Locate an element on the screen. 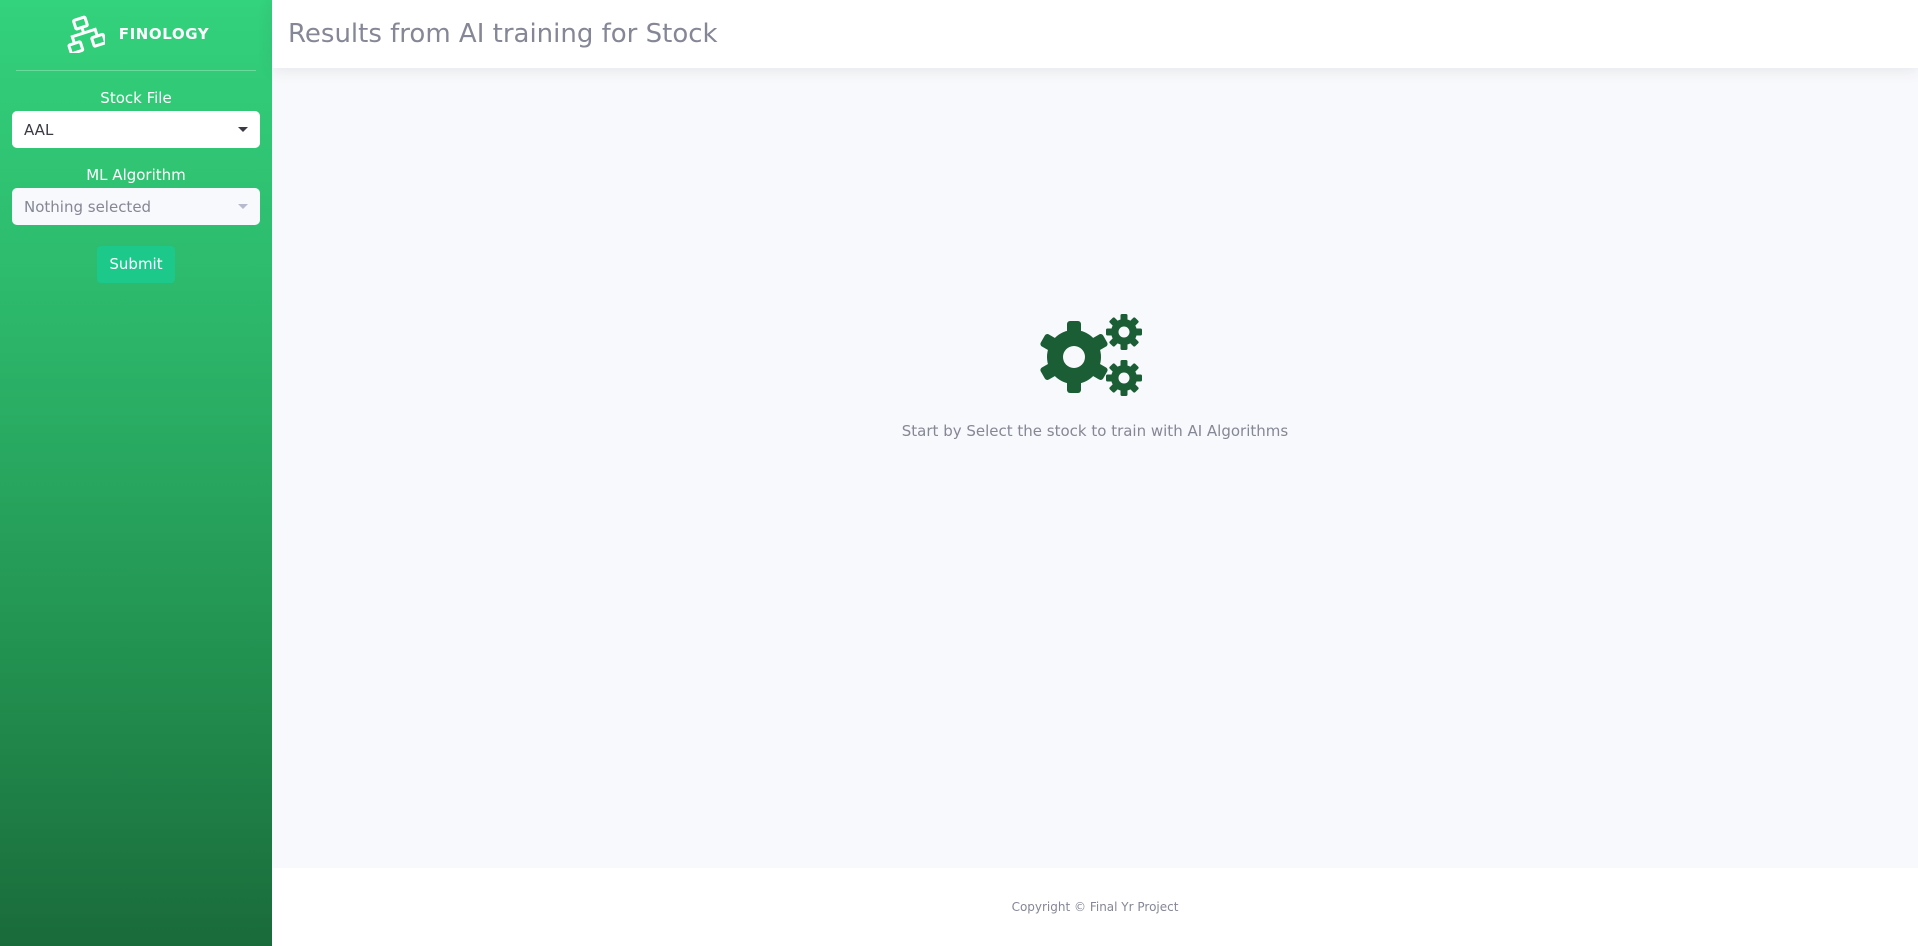 The image size is (1918, 946). ml-algorithm-select: Nothing selected is located at coordinates (136, 206).